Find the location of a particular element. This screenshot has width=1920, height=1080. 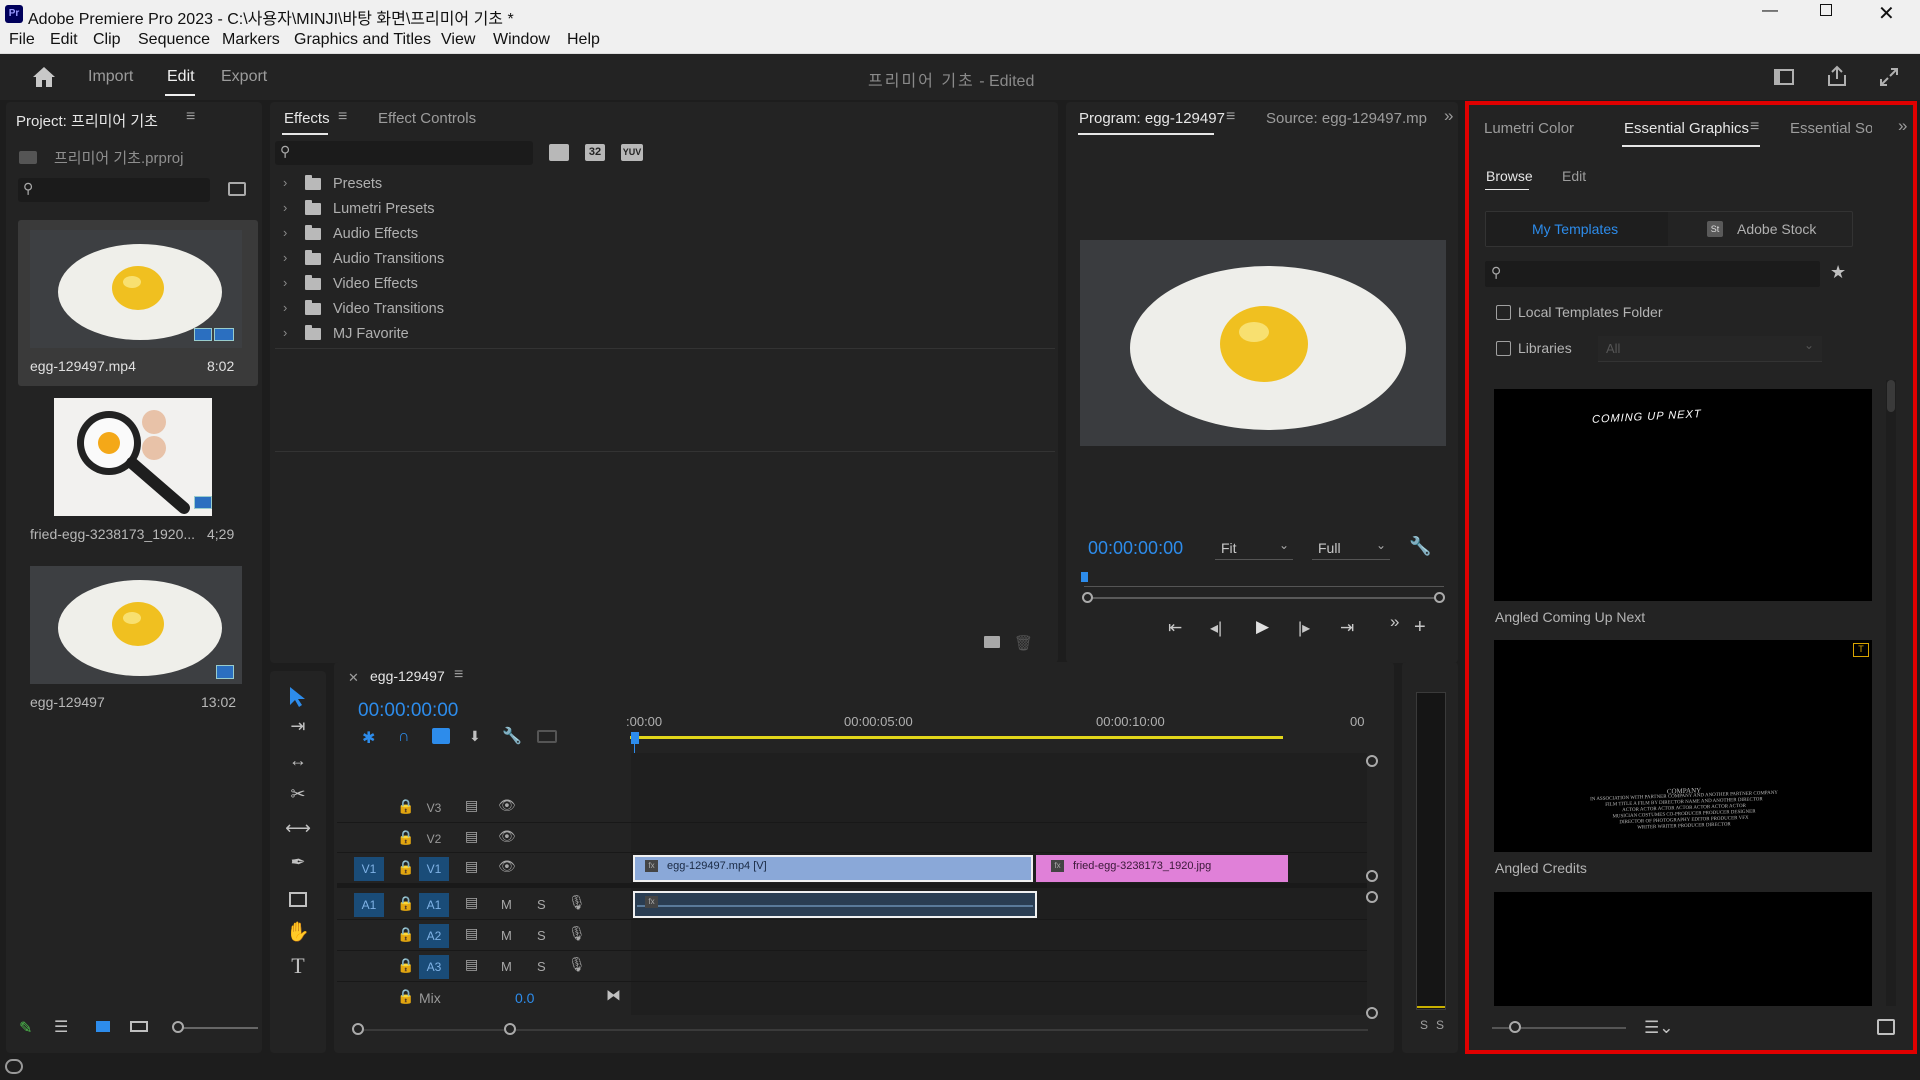

local-templates-checkbox is located at coordinates (1503, 312).